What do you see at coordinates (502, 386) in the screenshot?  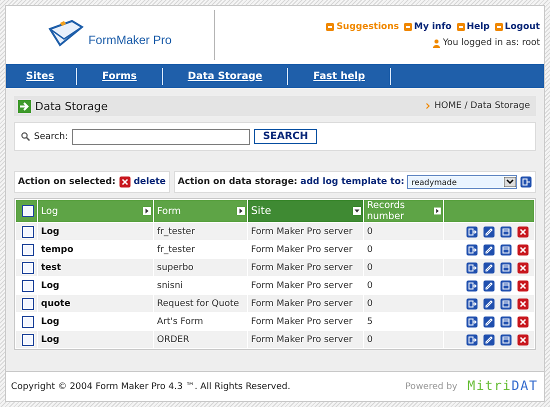 I see `vendor-logo: MitriDAT` at bounding box center [502, 386].